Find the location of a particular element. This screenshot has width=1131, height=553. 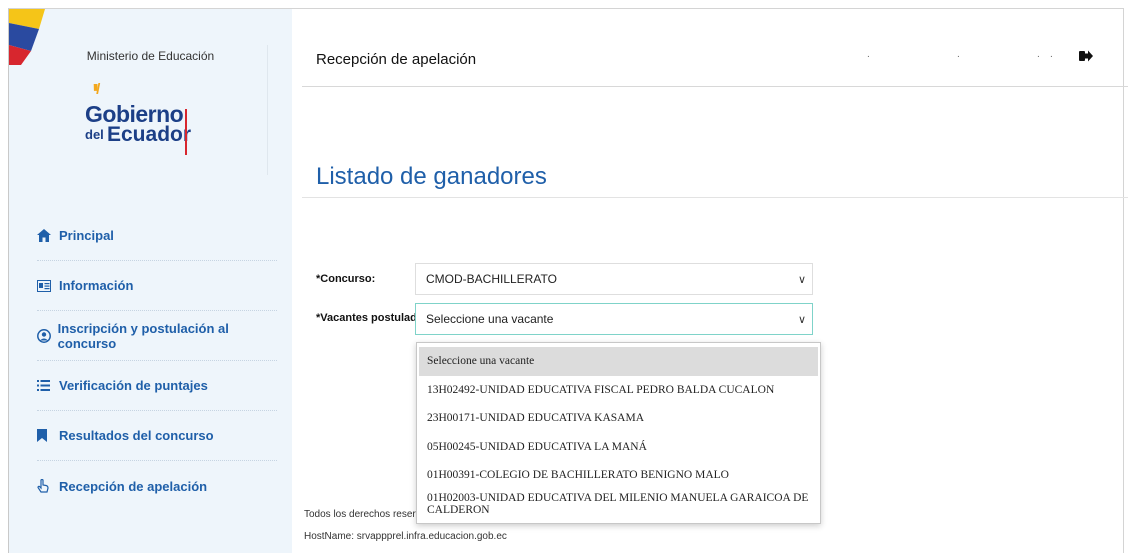

sidebar-item-label: Recepción de apelación is located at coordinates (133, 486).